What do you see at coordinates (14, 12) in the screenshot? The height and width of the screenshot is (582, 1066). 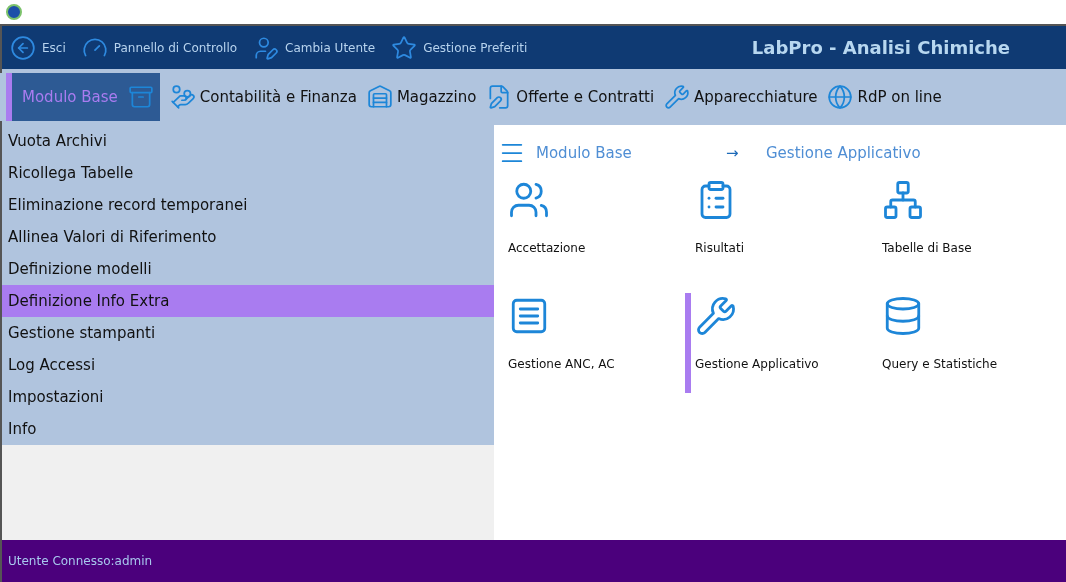 I see `app-logo-icon` at bounding box center [14, 12].